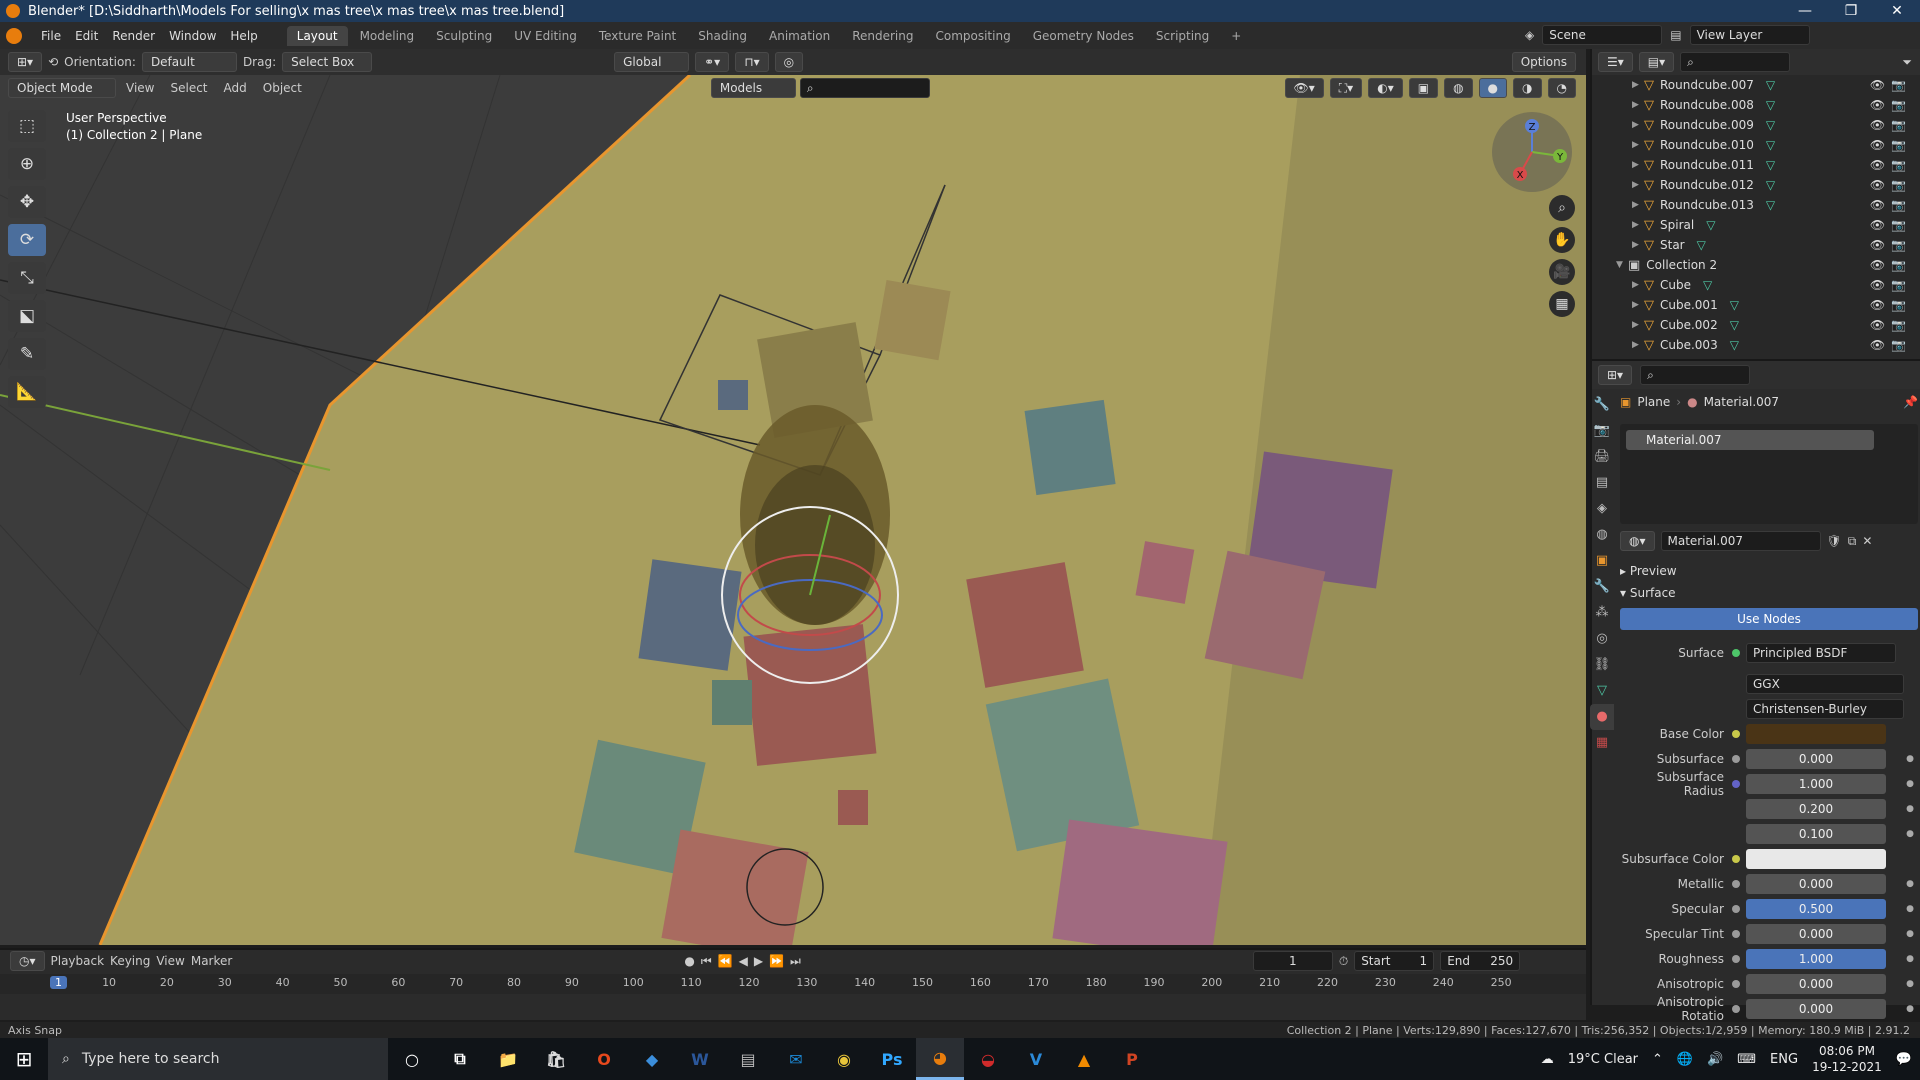 This screenshot has width=1920, height=1080. I want to click on blender-menu-icon, so click(14, 35).